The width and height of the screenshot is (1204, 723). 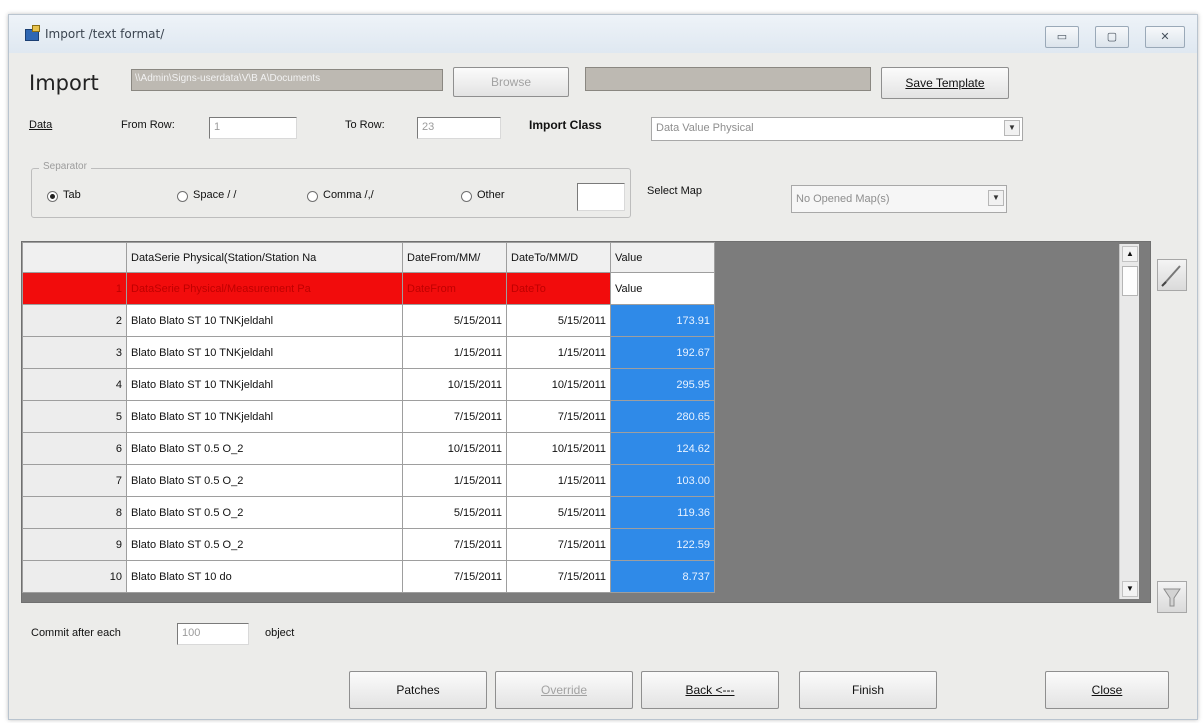 I want to click on close-window-button: ✕, so click(x=1165, y=37).